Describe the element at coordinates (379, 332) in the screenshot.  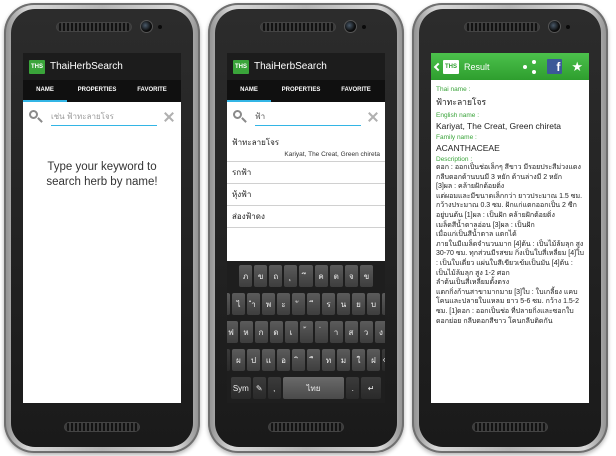
I see `key: ง` at that location.